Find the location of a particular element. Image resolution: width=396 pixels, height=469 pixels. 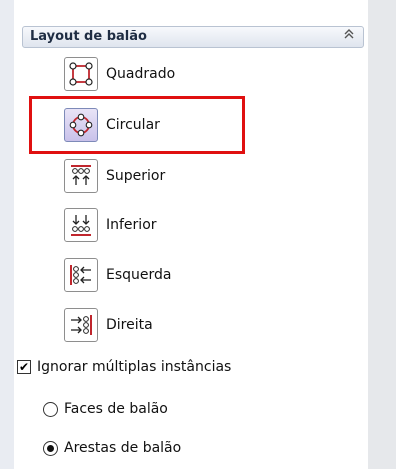

ignore-multiple-label: Ignorar múltiplas instâncias is located at coordinates (134, 367).